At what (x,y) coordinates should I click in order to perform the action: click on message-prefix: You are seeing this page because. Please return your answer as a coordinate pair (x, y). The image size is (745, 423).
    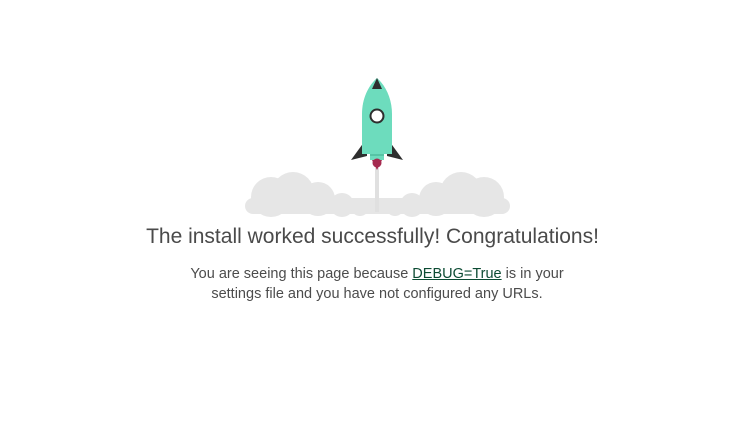
    Looking at the image, I should click on (301, 274).